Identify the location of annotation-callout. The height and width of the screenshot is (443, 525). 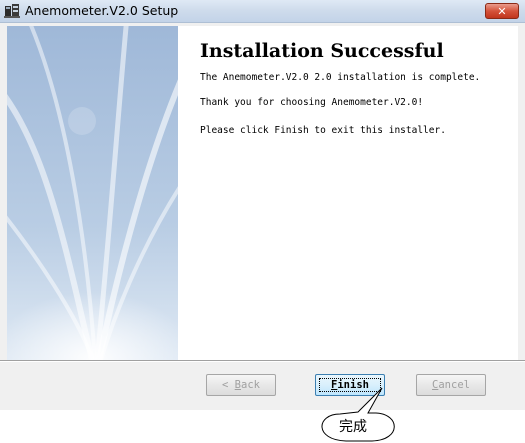
(358, 414).